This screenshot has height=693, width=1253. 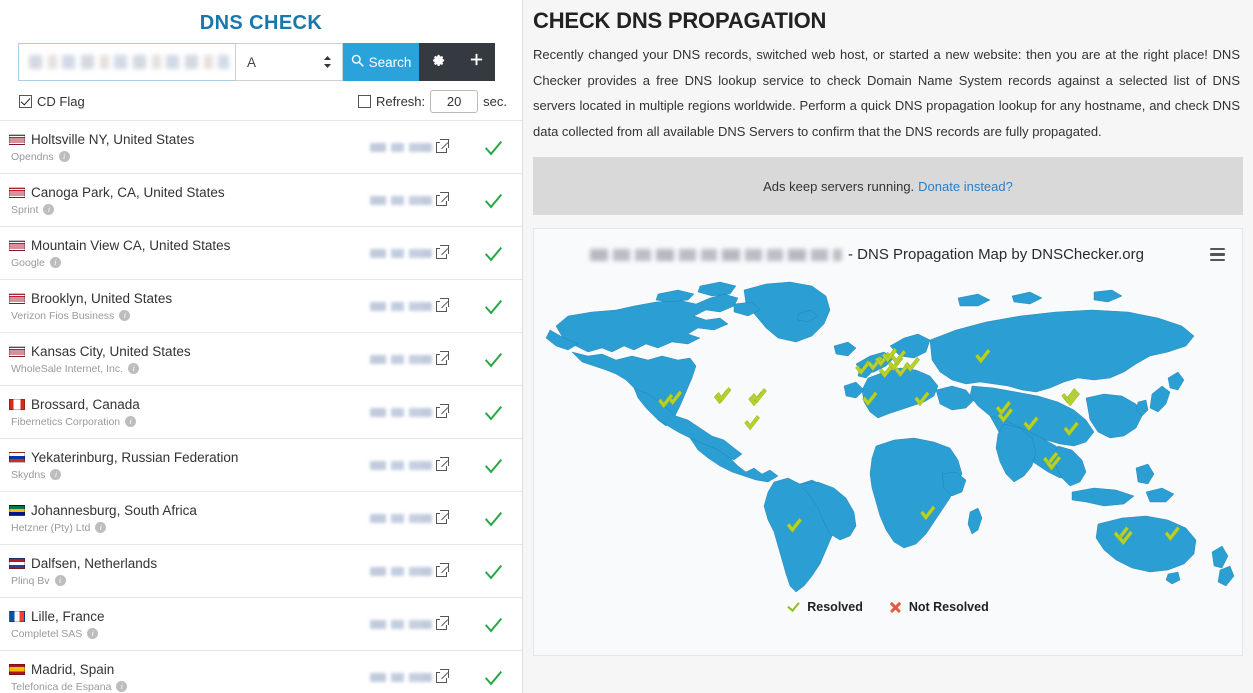 I want to click on page-title: DNS CHECK, so click(x=261, y=23).